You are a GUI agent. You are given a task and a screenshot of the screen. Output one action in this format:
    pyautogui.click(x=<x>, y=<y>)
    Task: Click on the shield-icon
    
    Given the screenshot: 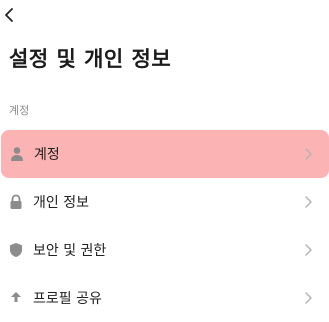 What is the action you would take?
    pyautogui.click(x=16, y=250)
    